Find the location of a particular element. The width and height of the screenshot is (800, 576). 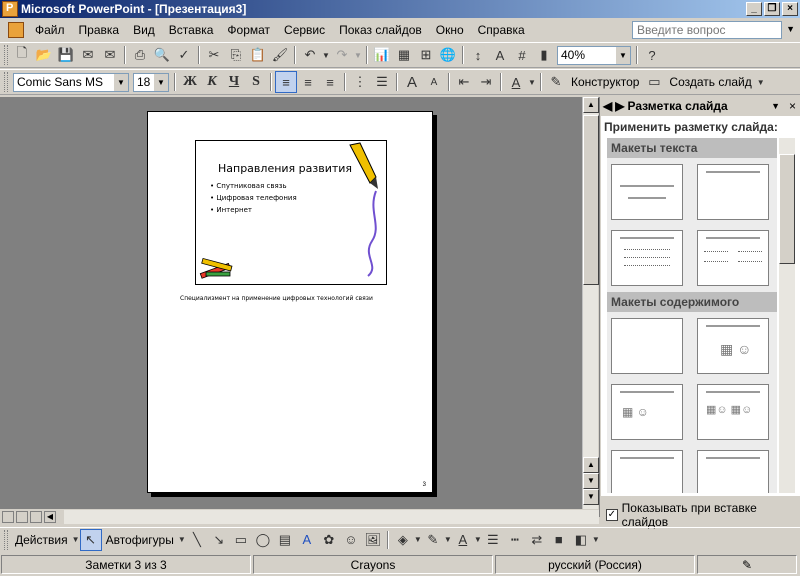

align-center-icon: ≡ is located at coordinates (308, 82).